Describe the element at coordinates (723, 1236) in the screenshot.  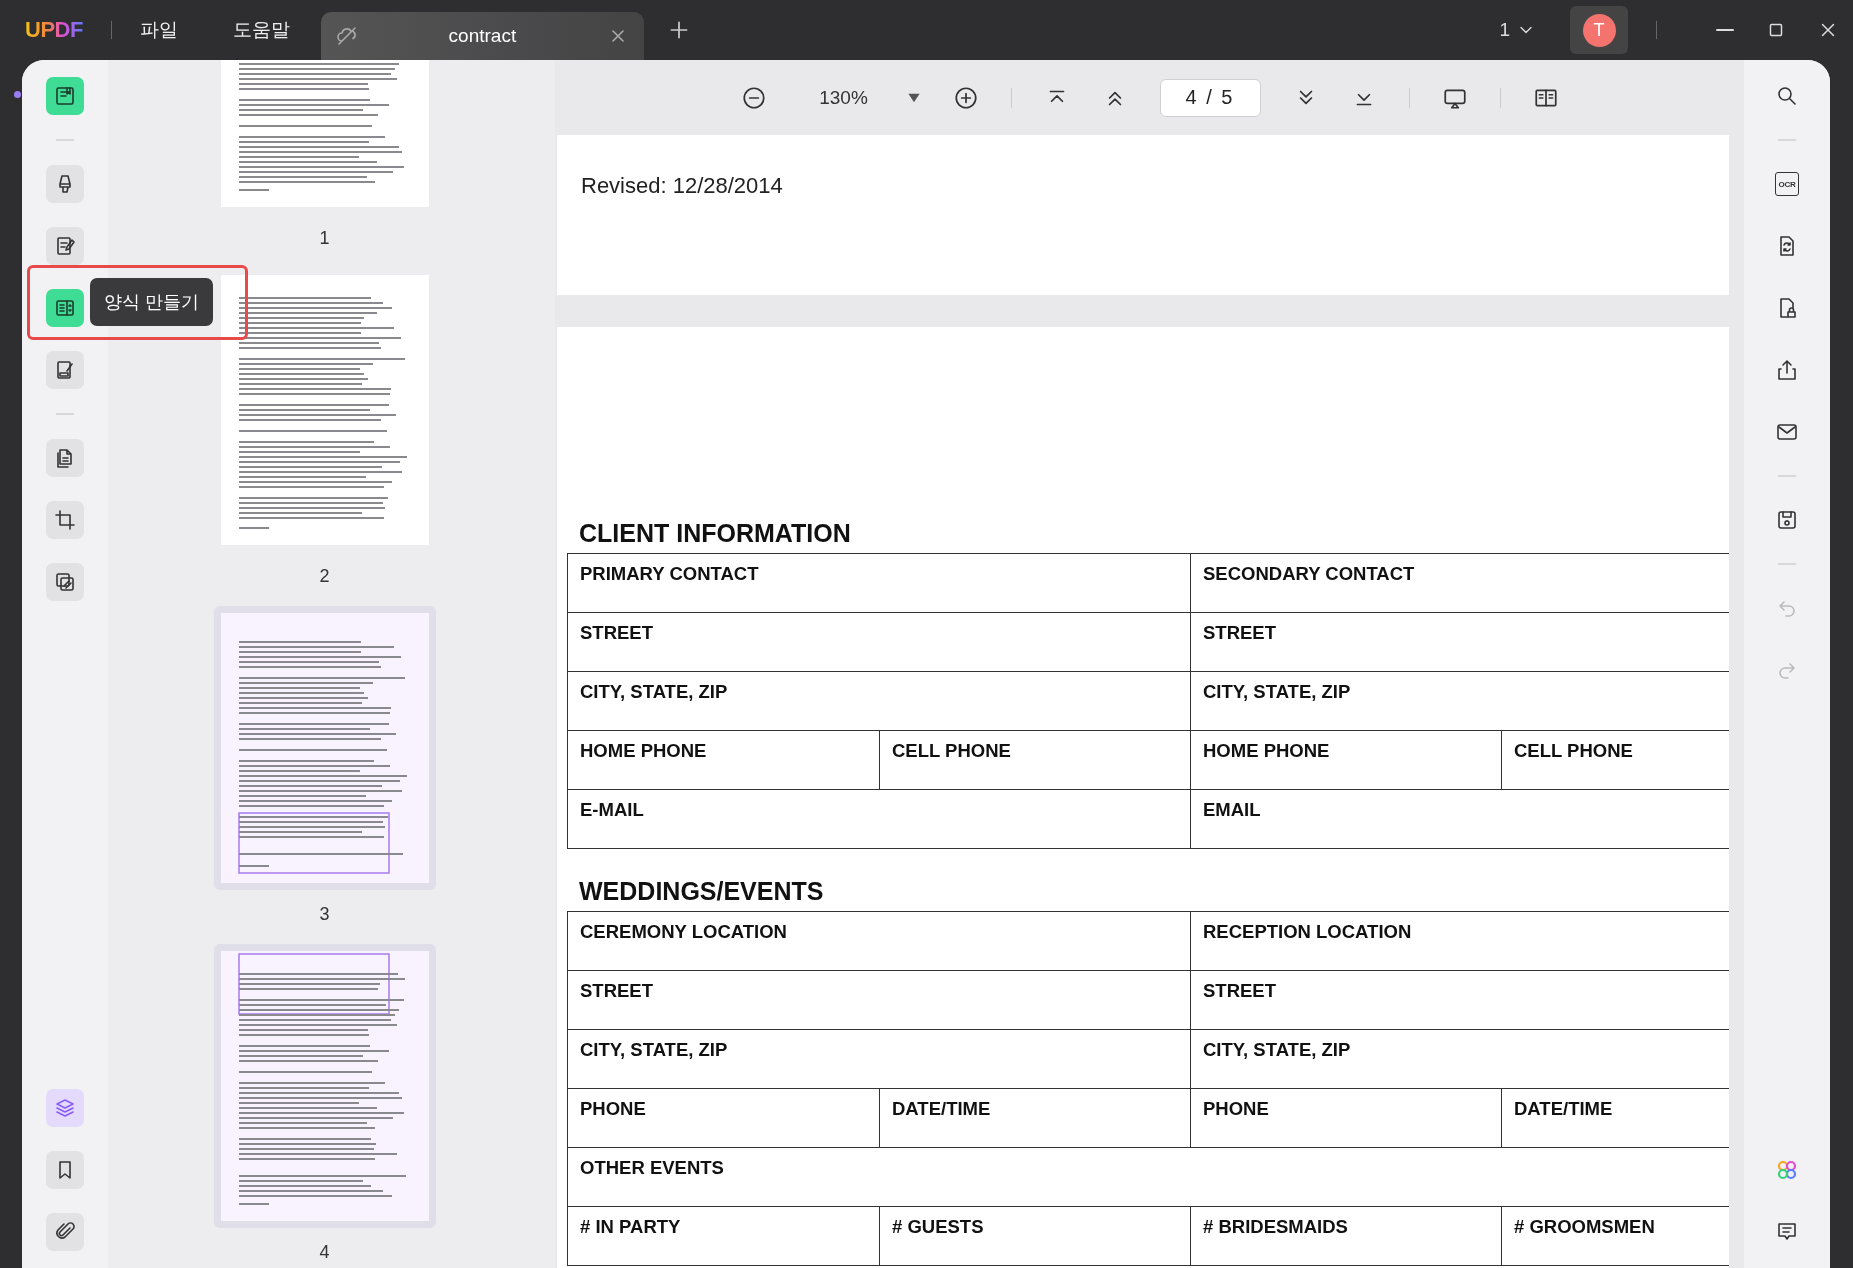
I see `form-field: # IN PARTY` at that location.